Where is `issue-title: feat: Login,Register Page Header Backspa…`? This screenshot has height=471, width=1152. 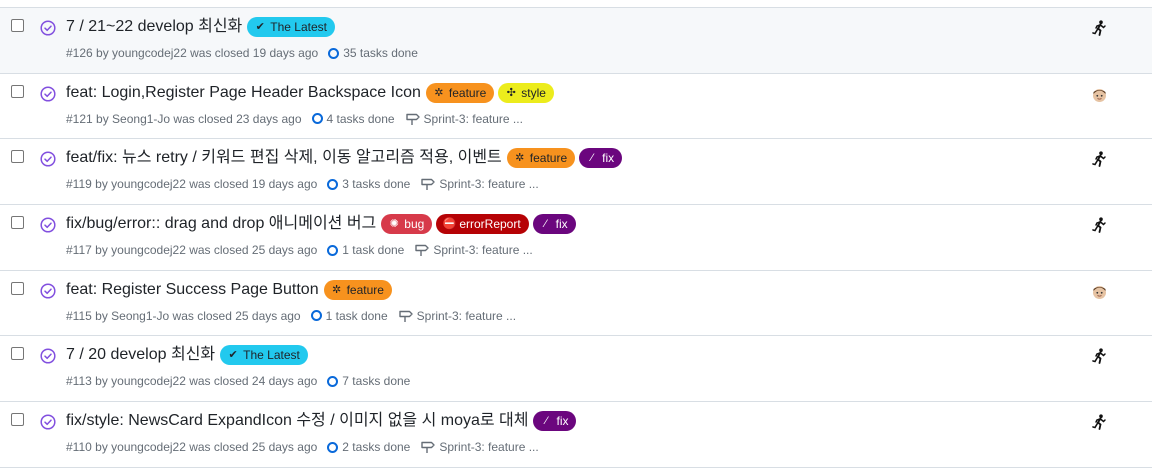
issue-title: feat: Login,Register Page Header Backspa… is located at coordinates (243, 93).